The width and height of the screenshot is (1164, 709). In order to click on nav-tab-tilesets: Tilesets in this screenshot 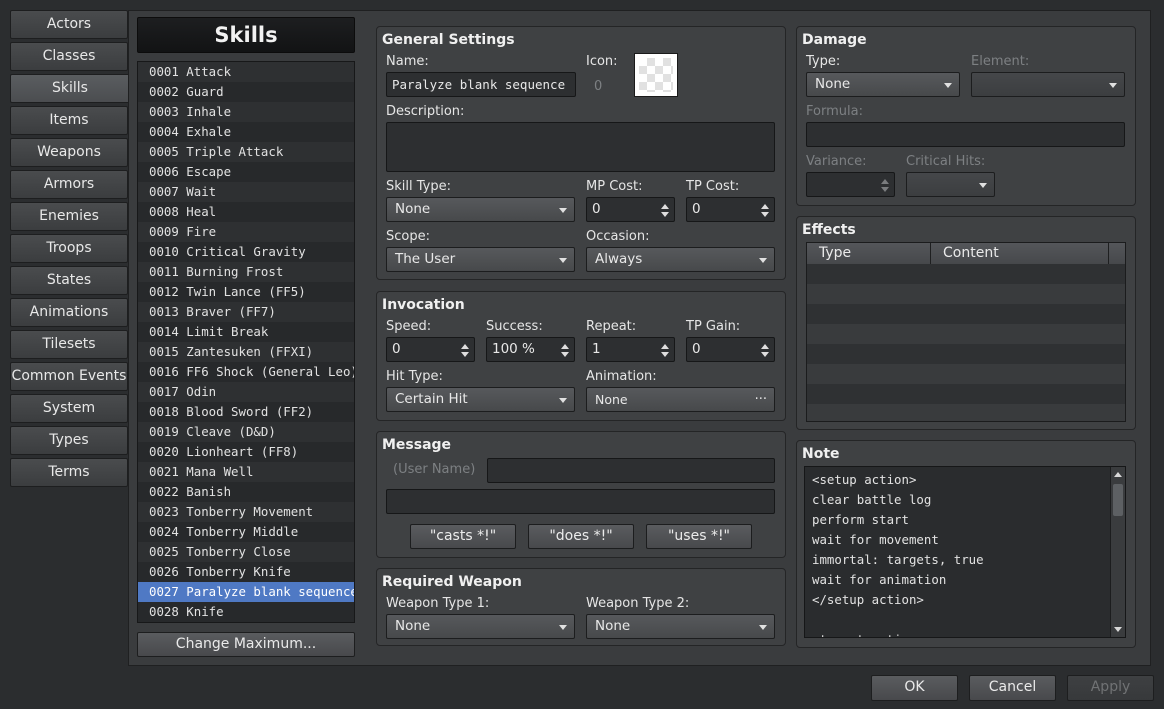, I will do `click(69, 344)`.